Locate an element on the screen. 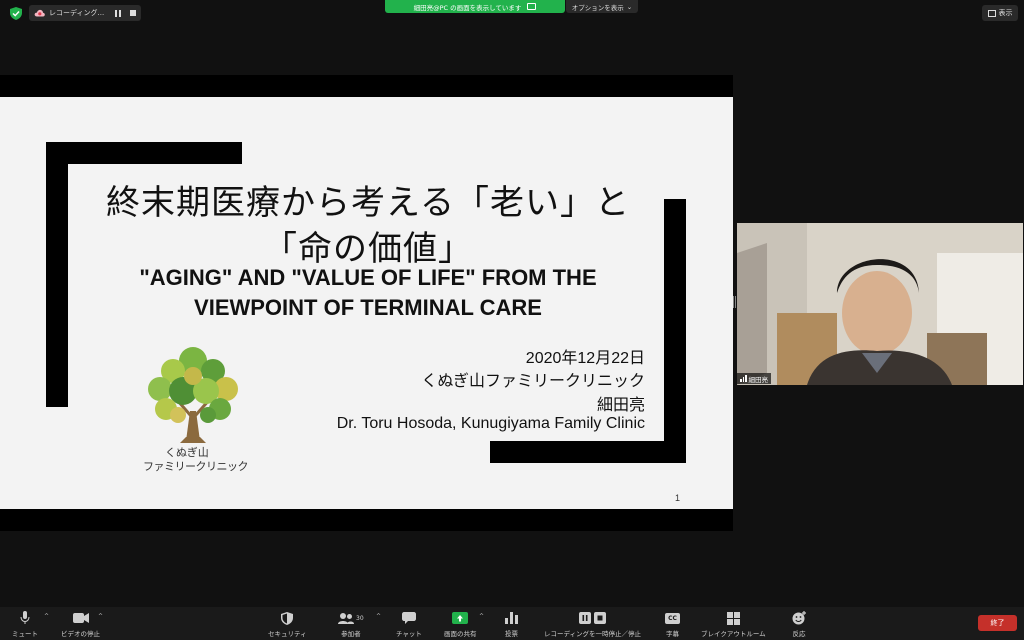  participant-count: 30 is located at coordinates (360, 618).